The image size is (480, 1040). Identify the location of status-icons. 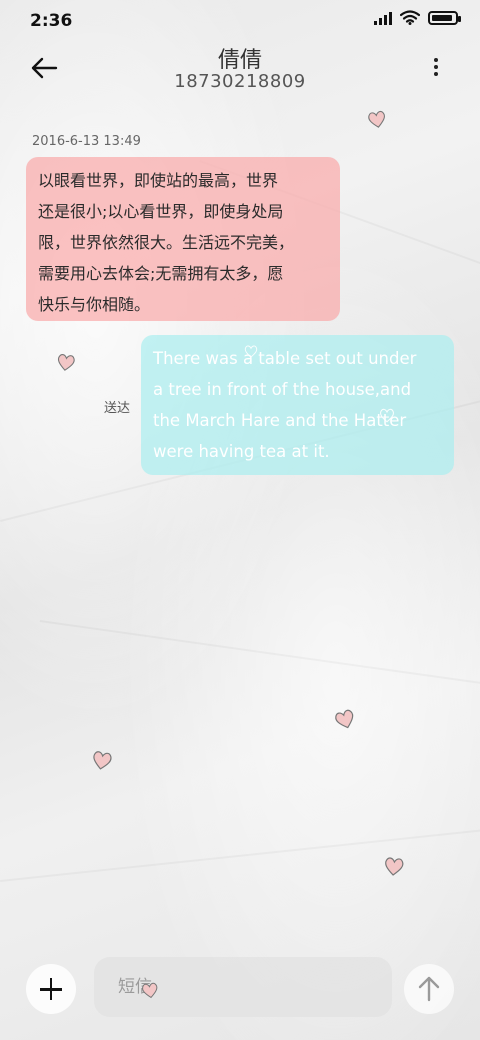
(417, 17).